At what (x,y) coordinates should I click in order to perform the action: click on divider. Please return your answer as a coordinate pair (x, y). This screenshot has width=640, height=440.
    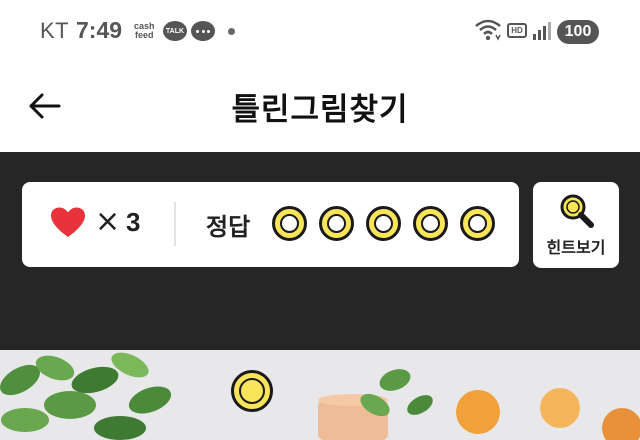
    Looking at the image, I should click on (175, 224).